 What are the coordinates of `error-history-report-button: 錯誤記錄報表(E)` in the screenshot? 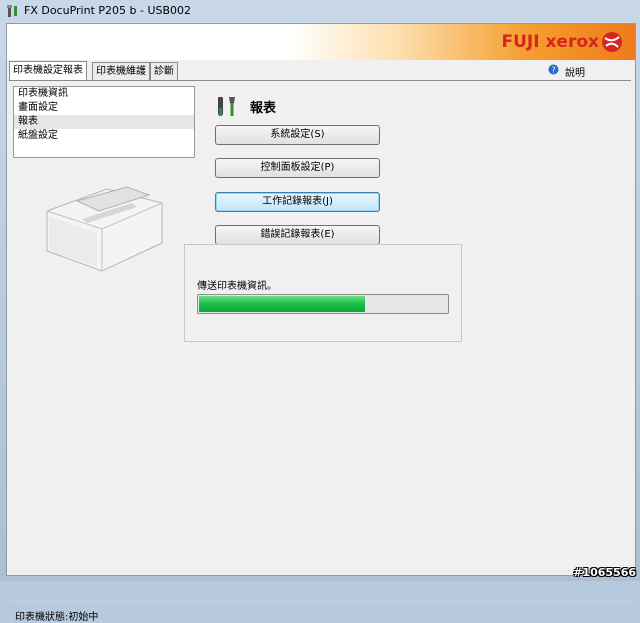 It's located at (297, 235).